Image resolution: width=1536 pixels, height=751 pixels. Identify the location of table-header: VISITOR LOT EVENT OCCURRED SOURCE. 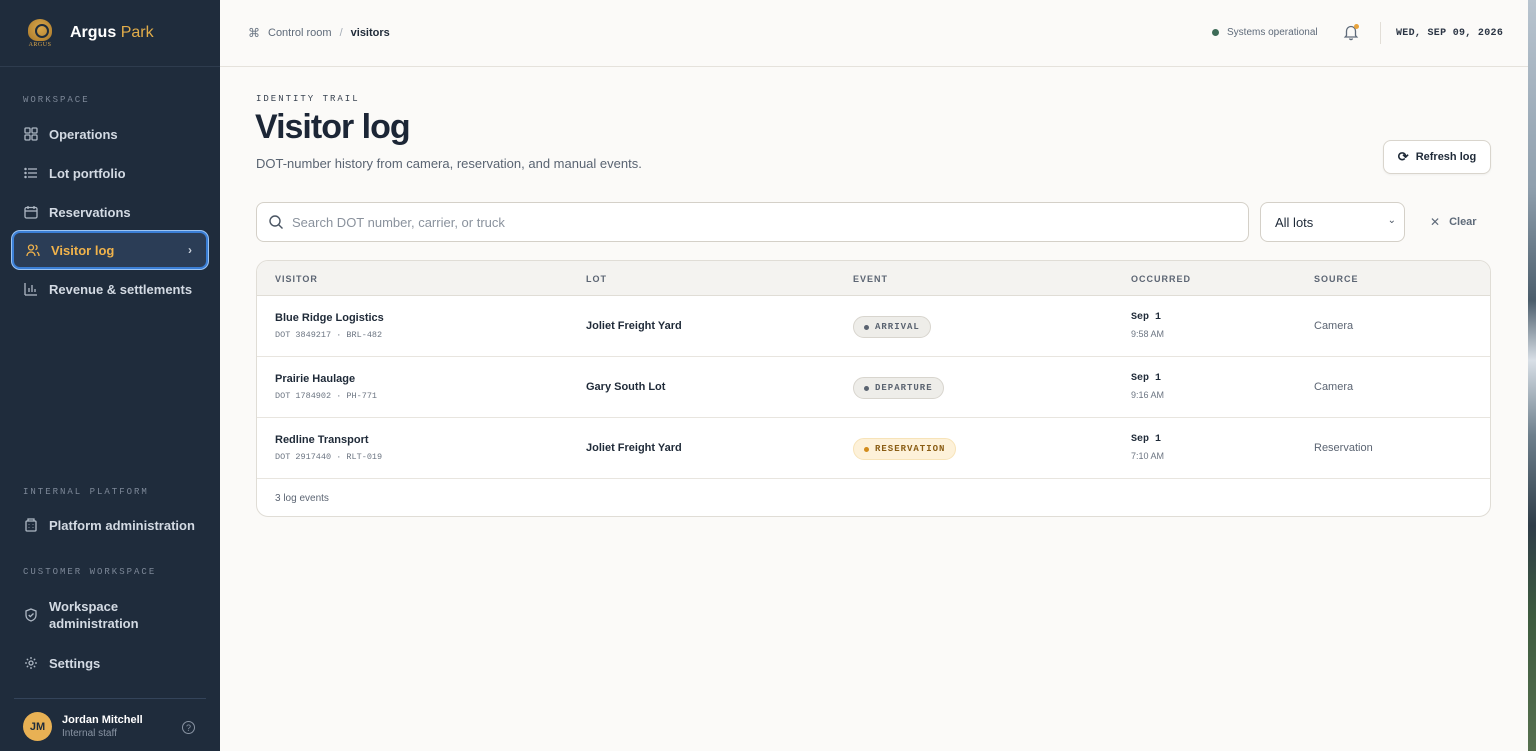
(873, 278).